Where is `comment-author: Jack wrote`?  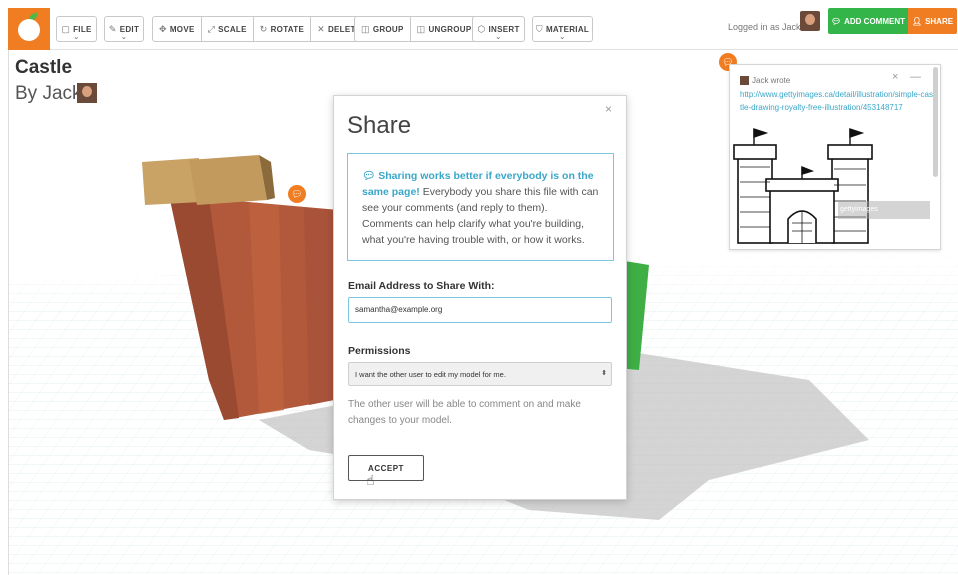 comment-author: Jack wrote is located at coordinates (765, 80).